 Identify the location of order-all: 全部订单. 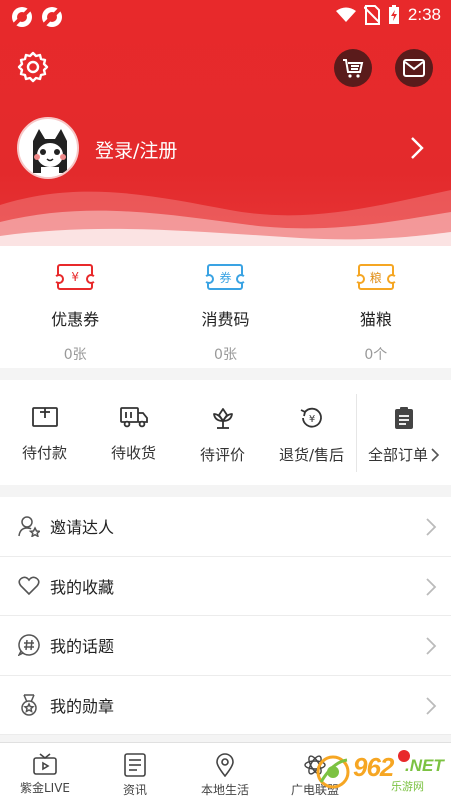
(403, 433).